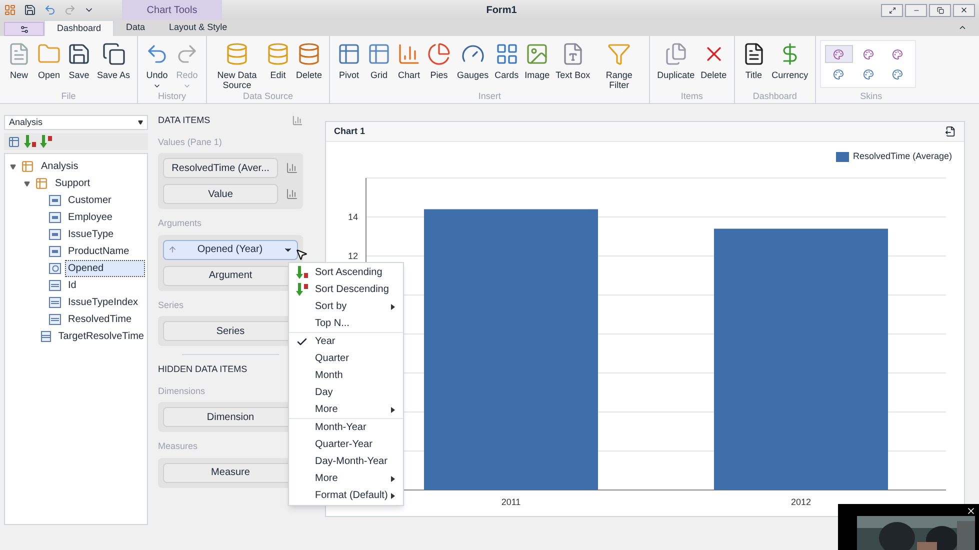 The image size is (979, 550). Describe the element at coordinates (100, 319) in the screenshot. I see `tree-item: ResolvedTime` at that location.